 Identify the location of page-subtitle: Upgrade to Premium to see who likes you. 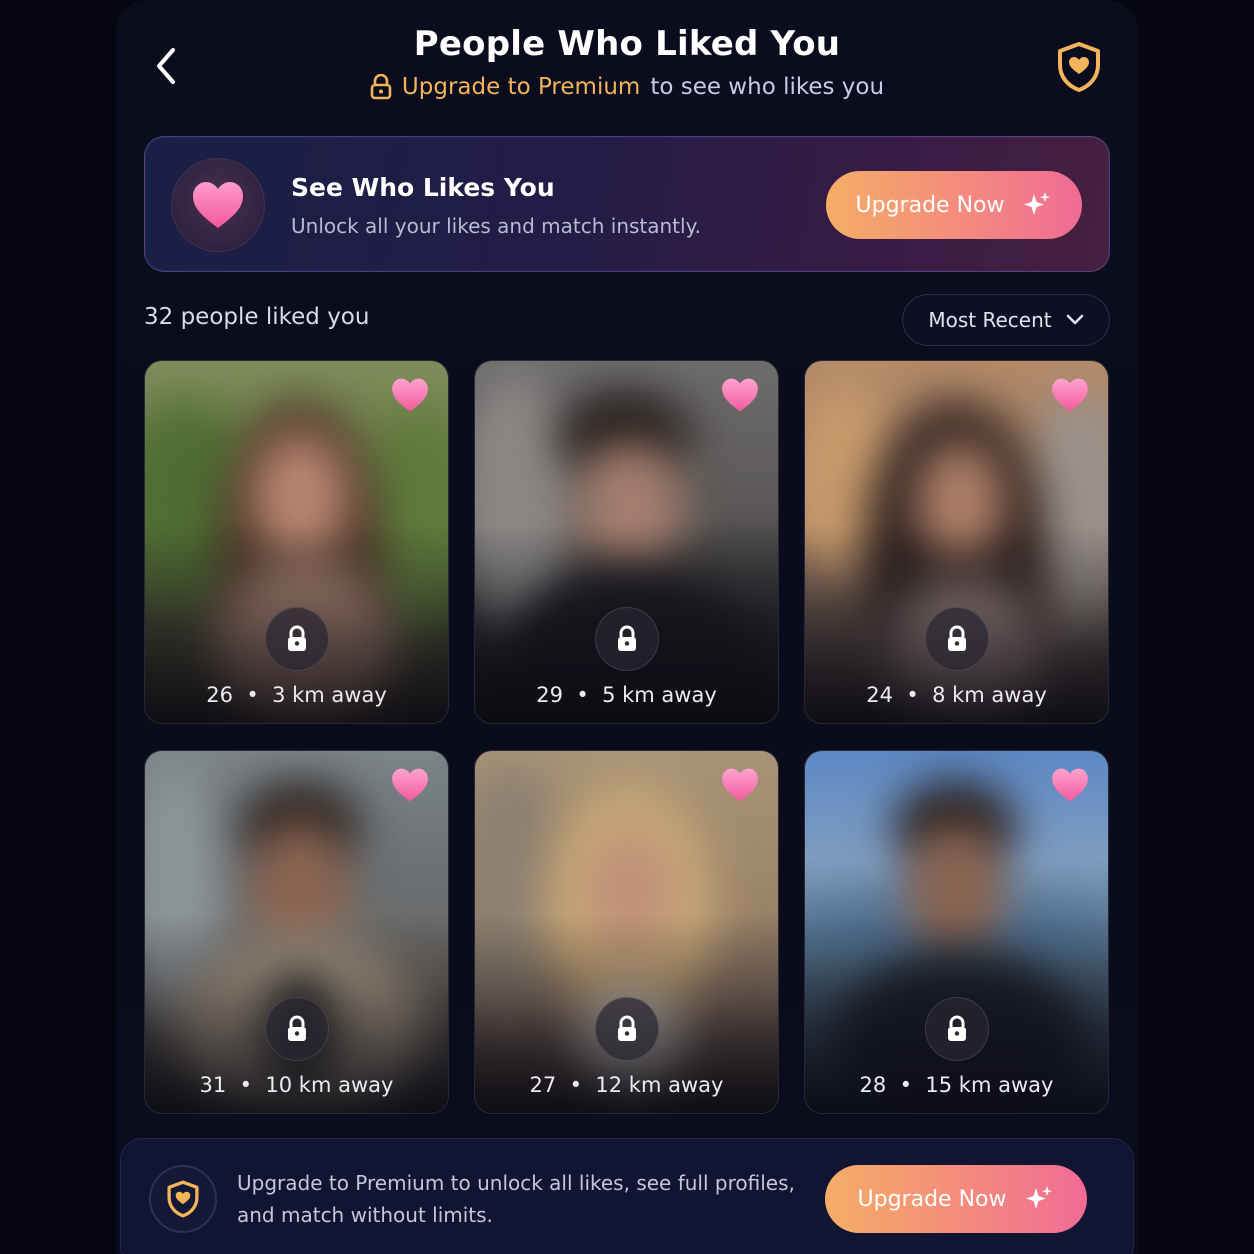
(627, 87).